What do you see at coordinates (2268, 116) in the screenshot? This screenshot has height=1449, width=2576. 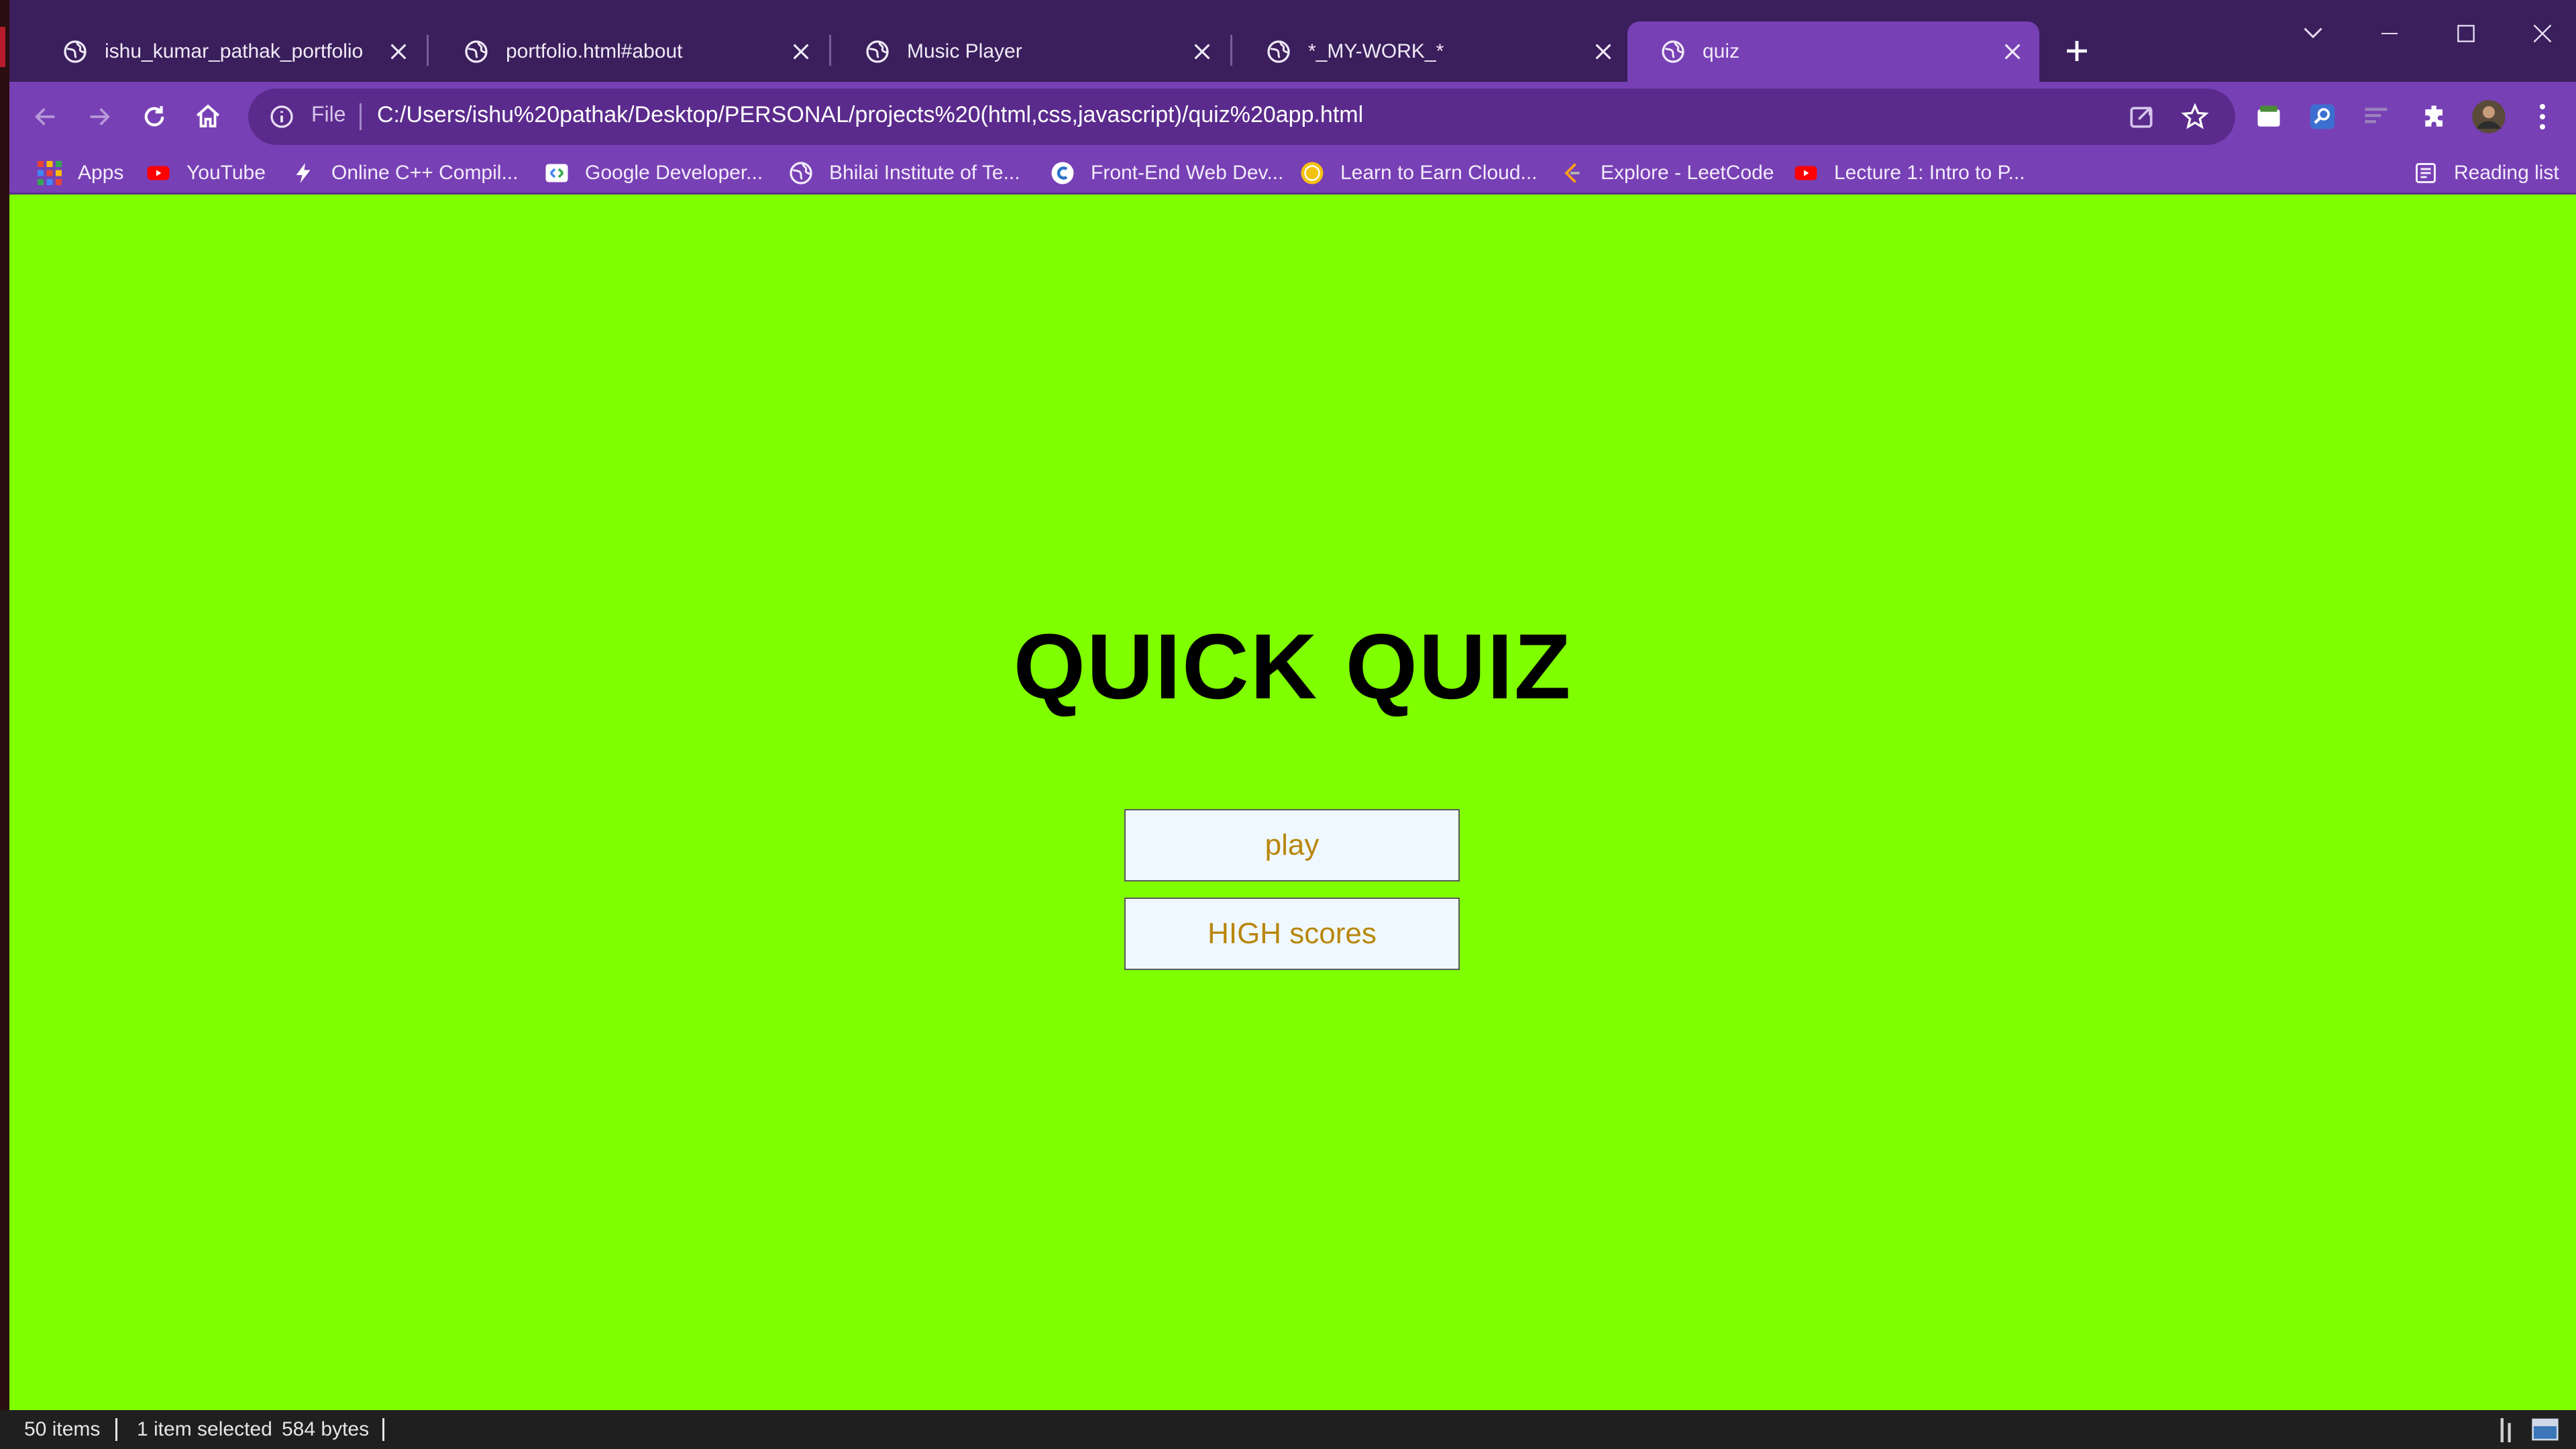 I see `extension-wallet-icon` at bounding box center [2268, 116].